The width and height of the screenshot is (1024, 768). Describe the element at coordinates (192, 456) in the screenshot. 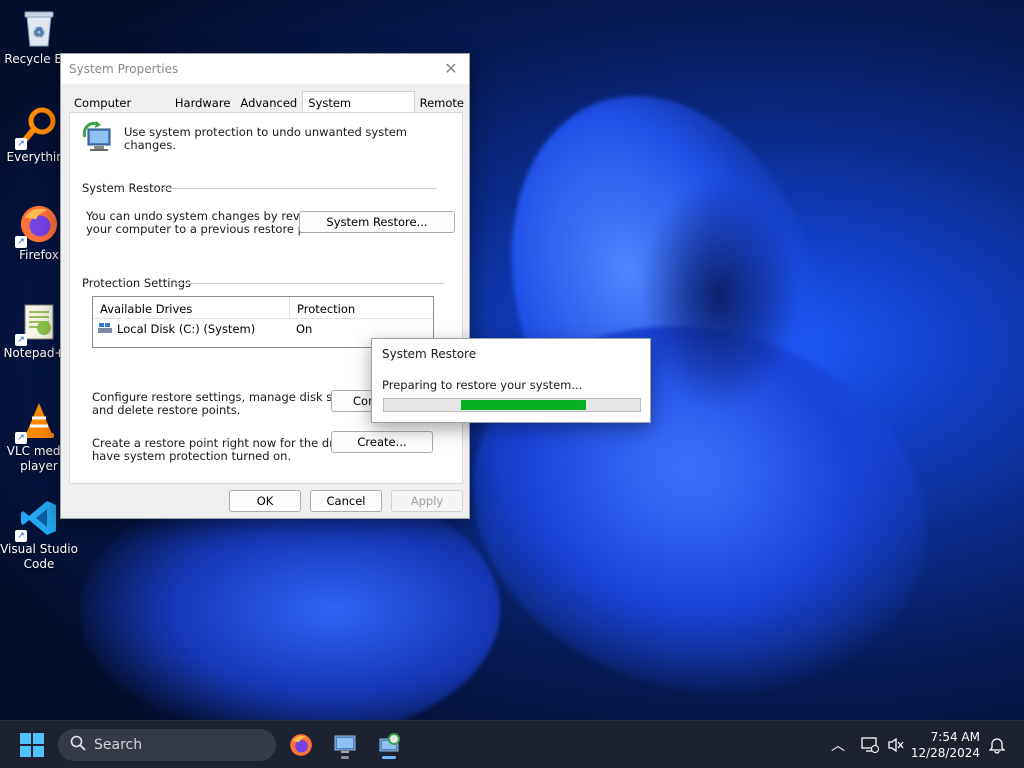

I see `create-description-line2: have system protection turned on.` at that location.